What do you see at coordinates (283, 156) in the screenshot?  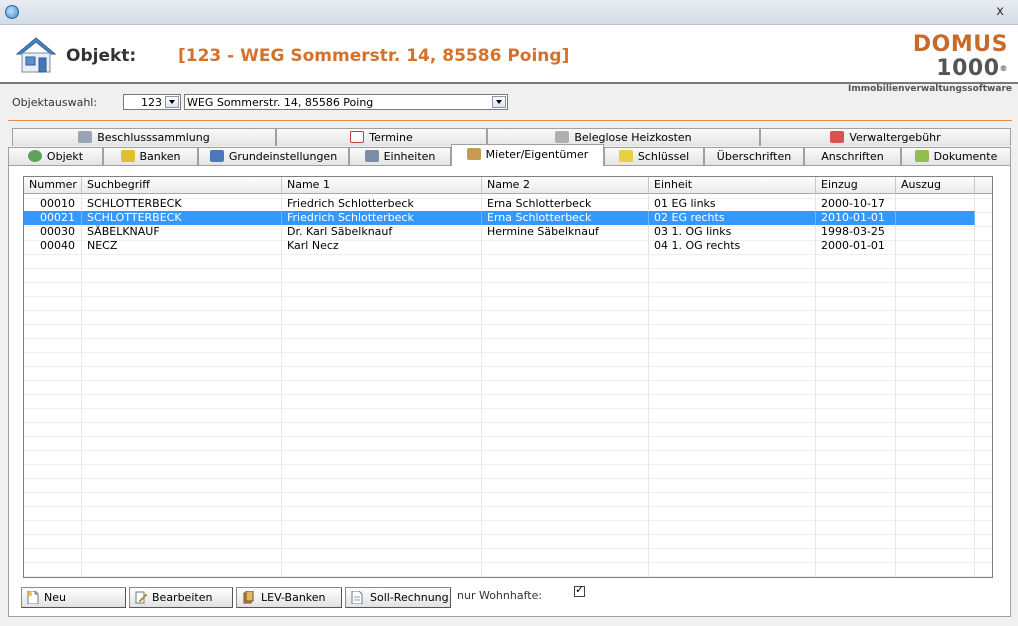 I see `tab-label: Grundeinstellungen` at bounding box center [283, 156].